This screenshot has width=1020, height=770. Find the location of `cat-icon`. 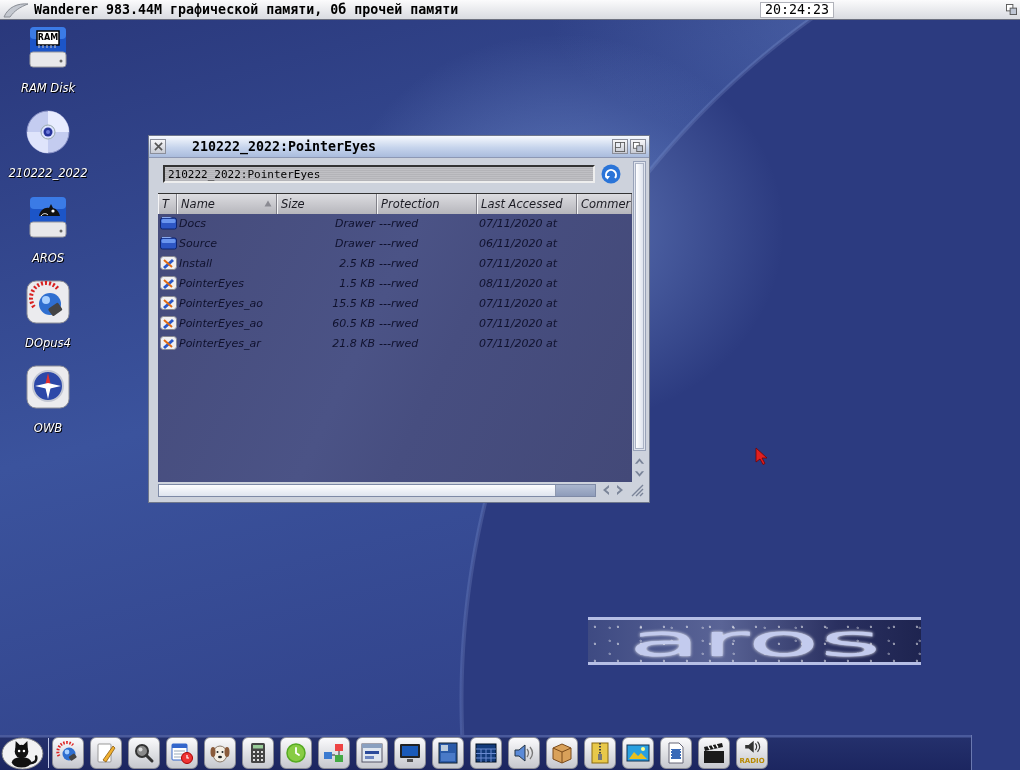

cat-icon is located at coordinates (22, 753).